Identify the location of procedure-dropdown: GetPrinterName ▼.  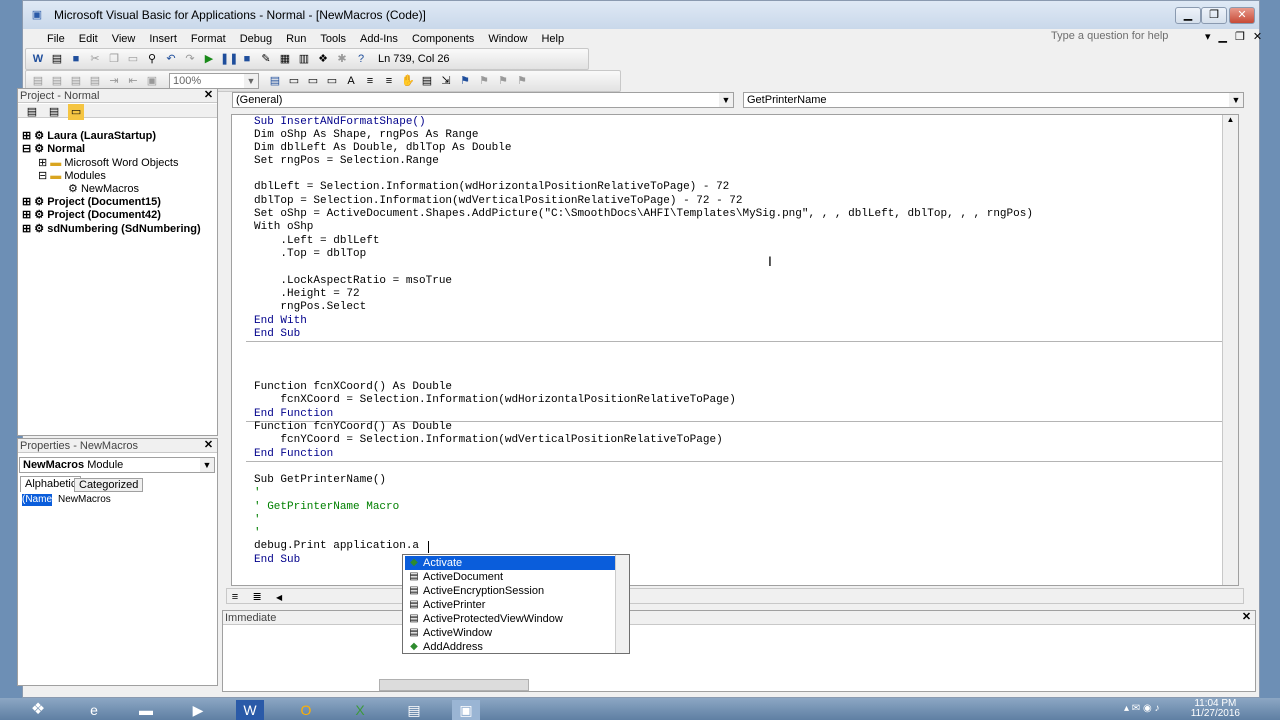
(993, 100).